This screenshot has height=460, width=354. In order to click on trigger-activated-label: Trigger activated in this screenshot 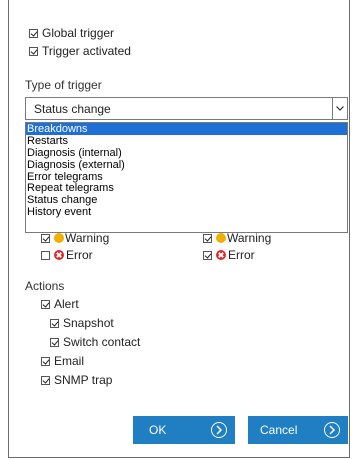, I will do `click(86, 51)`.